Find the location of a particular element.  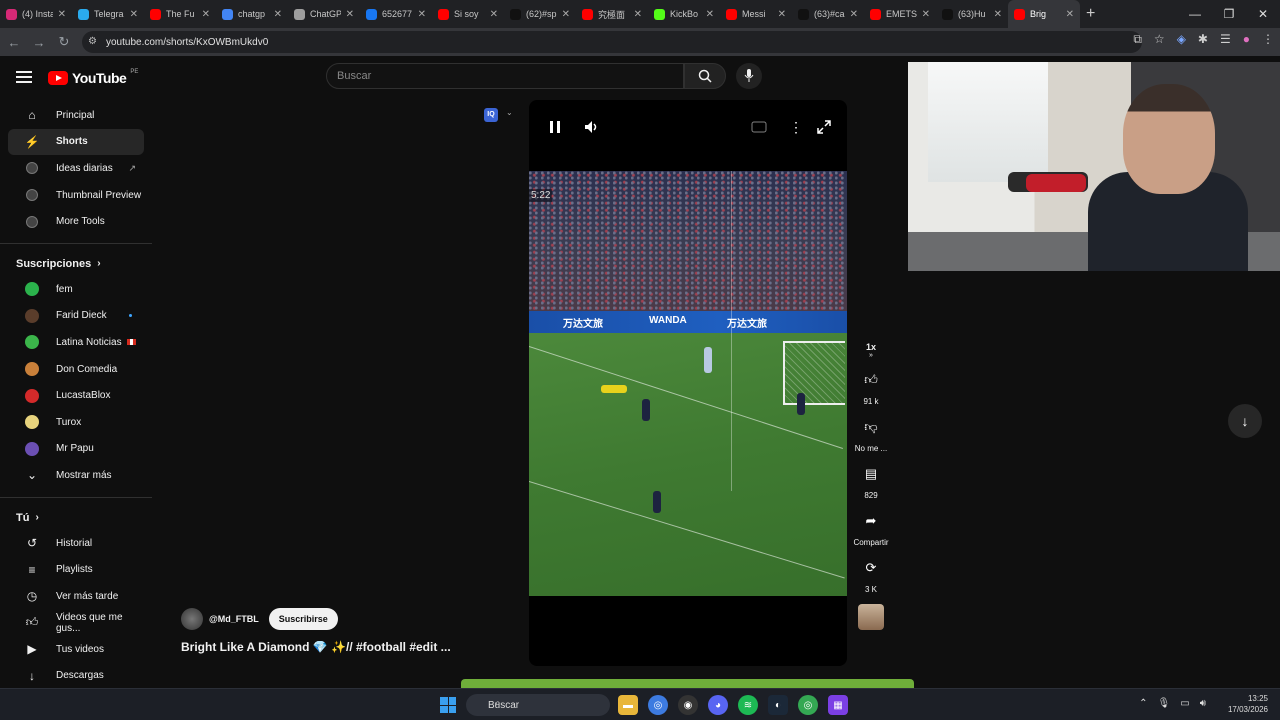

browser-tab: ChatGP ✕ is located at coordinates (324, 14).